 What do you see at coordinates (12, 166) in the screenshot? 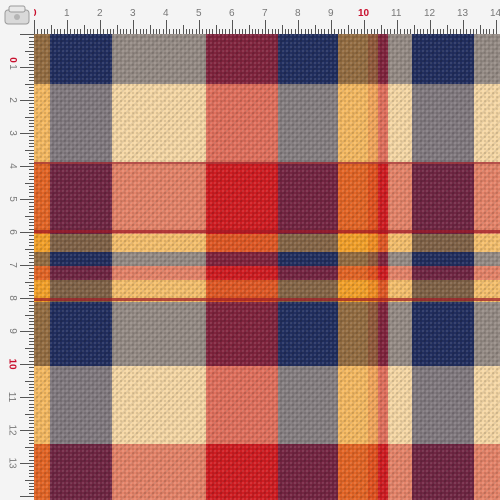
I see `ruler-label-left: 4` at bounding box center [12, 166].